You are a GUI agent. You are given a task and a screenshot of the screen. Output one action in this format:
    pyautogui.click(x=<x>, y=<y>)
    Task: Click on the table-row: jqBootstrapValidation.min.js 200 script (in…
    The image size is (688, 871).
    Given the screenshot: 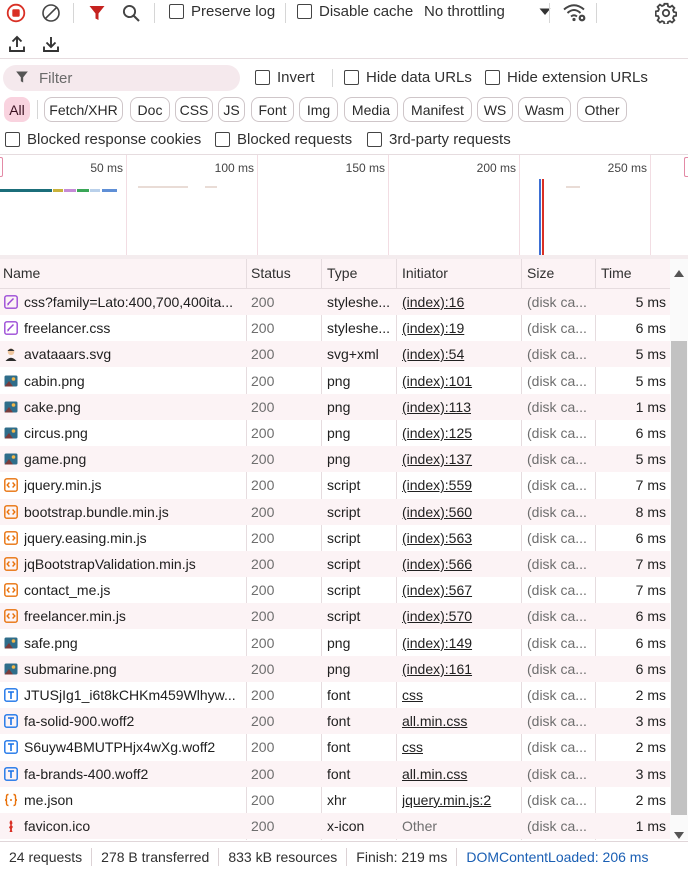 What is the action you would take?
    pyautogui.click(x=335, y=564)
    